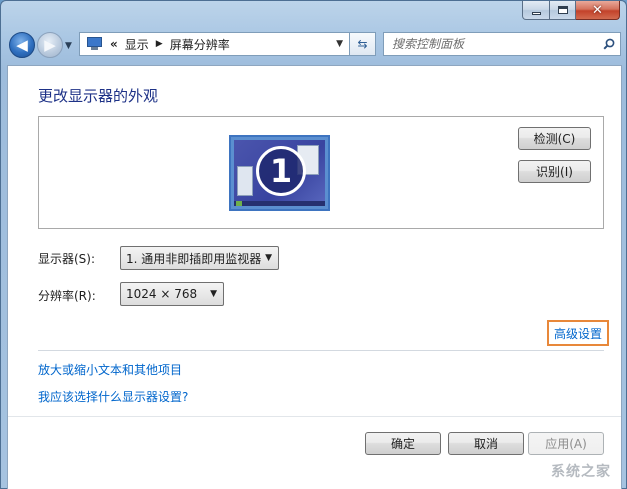 The width and height of the screenshot is (627, 489). Describe the element at coordinates (110, 369) in the screenshot. I see `text-size-link: 放大或缩小文本和其他项目` at that location.